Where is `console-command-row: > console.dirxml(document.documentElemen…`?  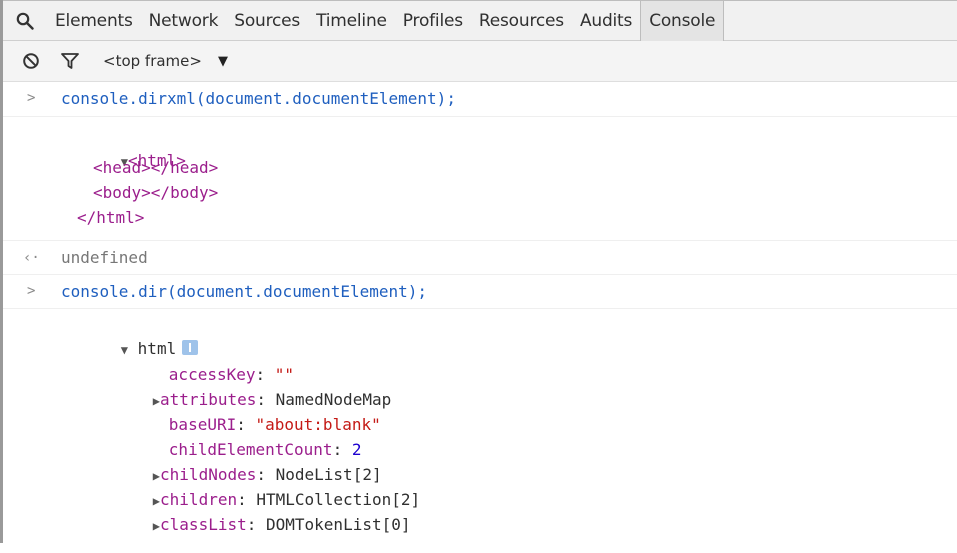 console-command-row: > console.dirxml(document.documentElemen… is located at coordinates (480, 99).